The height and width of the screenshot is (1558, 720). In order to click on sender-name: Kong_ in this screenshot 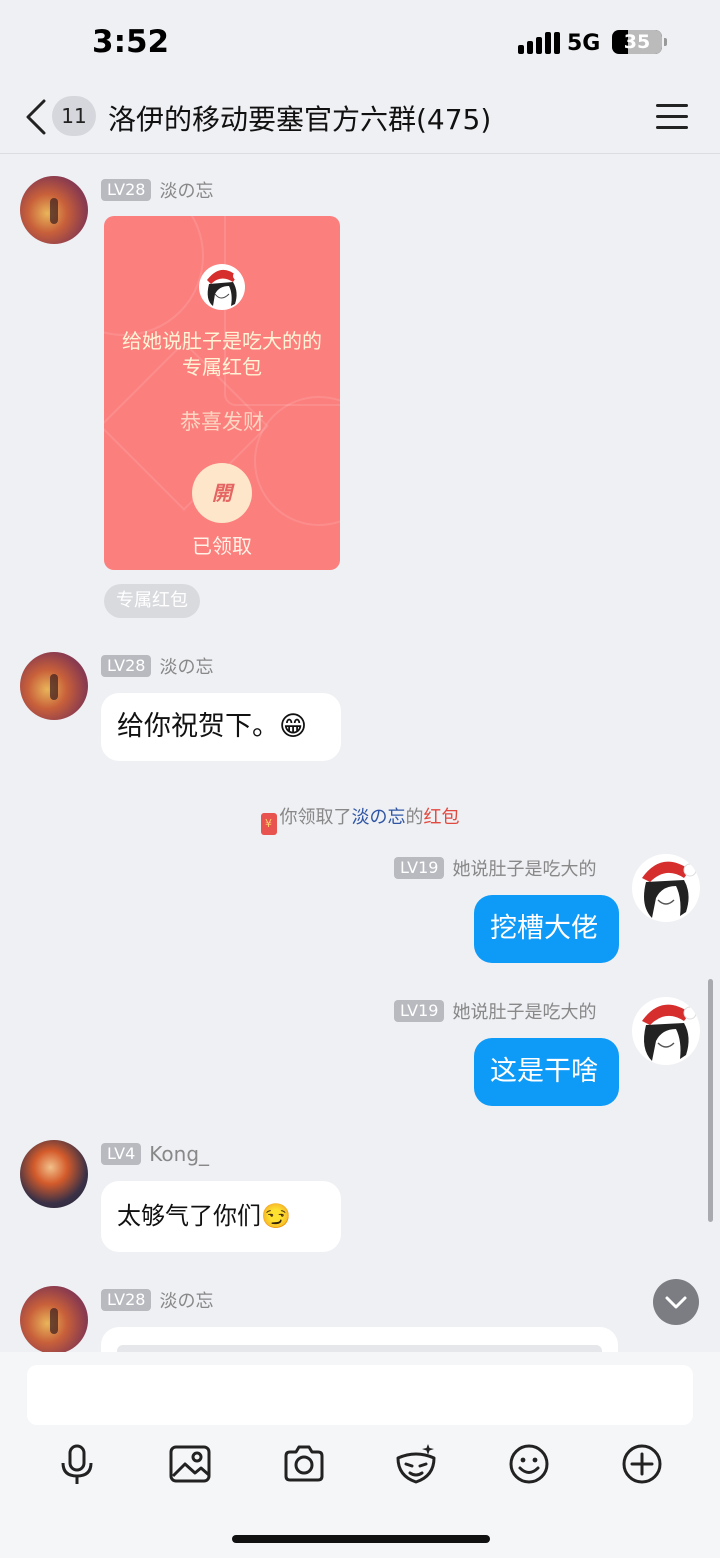, I will do `click(179, 1154)`.